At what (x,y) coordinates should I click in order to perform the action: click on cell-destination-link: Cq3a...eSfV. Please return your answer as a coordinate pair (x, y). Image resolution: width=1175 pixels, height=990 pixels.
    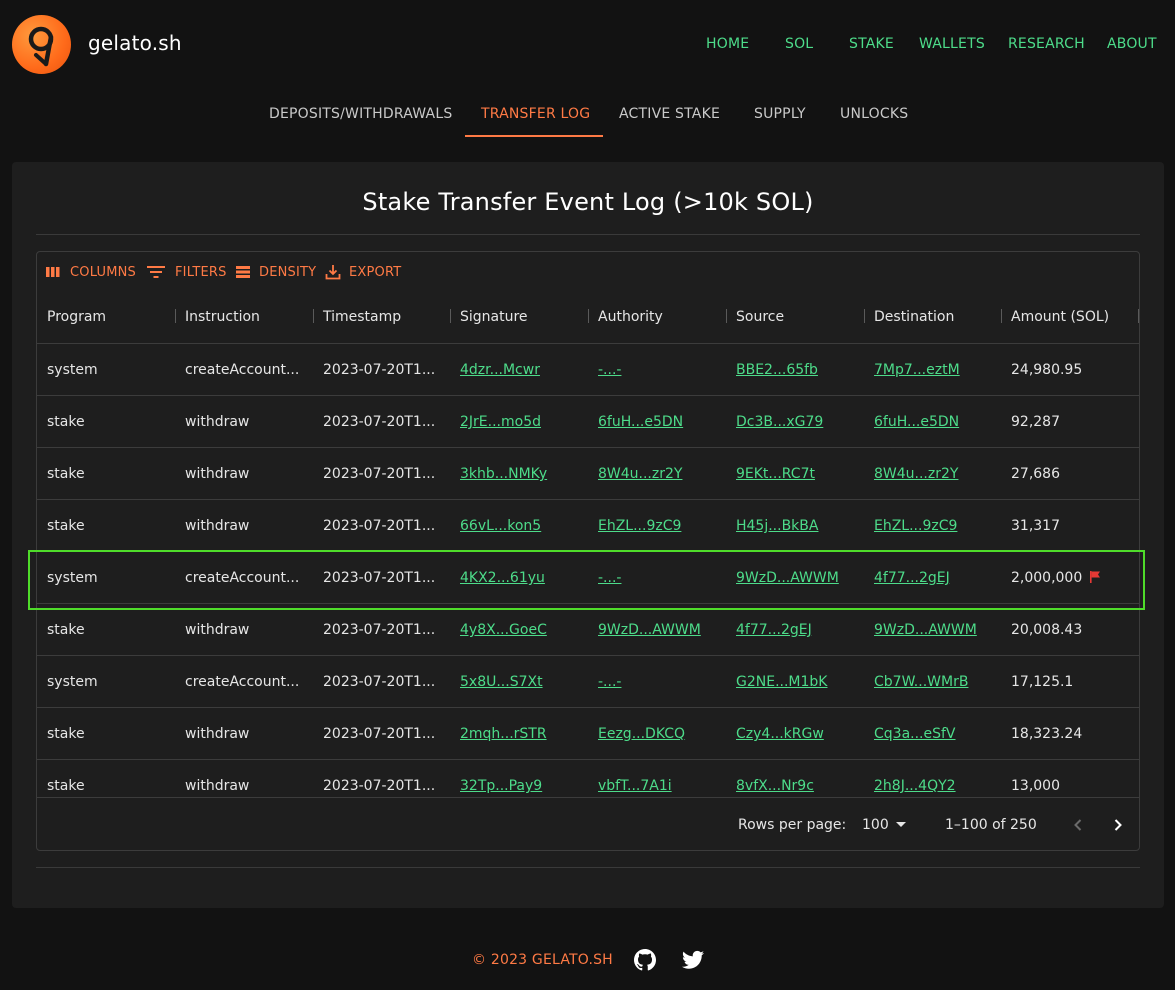
    Looking at the image, I should click on (934, 734).